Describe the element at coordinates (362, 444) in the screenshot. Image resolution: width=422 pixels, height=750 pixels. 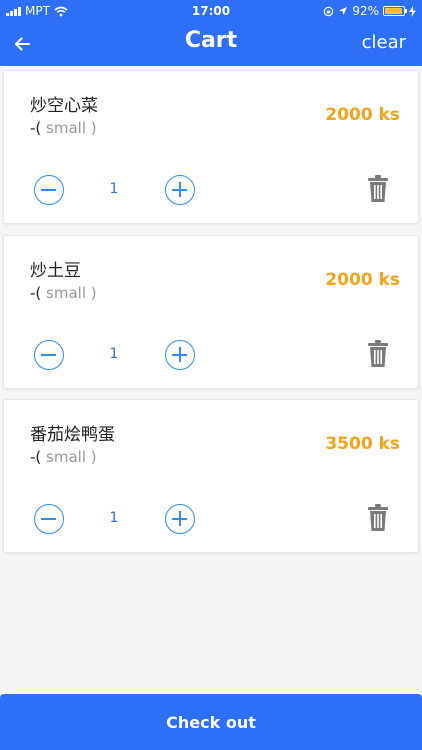
I see `item-price: 3500 ks` at that location.